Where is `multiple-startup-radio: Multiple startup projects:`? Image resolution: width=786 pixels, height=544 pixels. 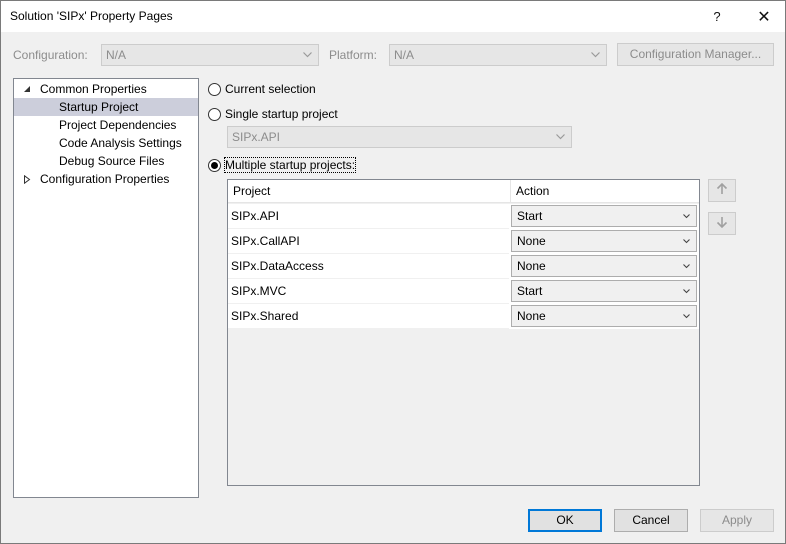
multiple-startup-radio: Multiple startup projects: is located at coordinates (282, 165).